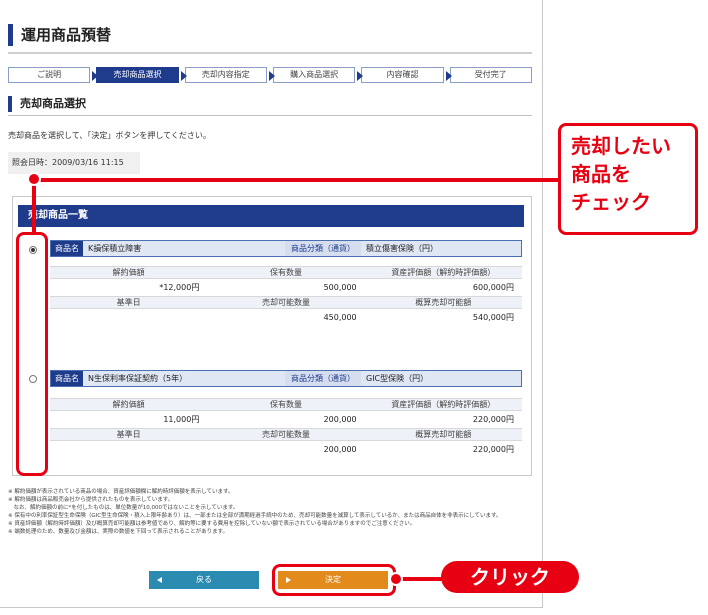  I want to click on product-name: K損保積立障害, so click(184, 248).